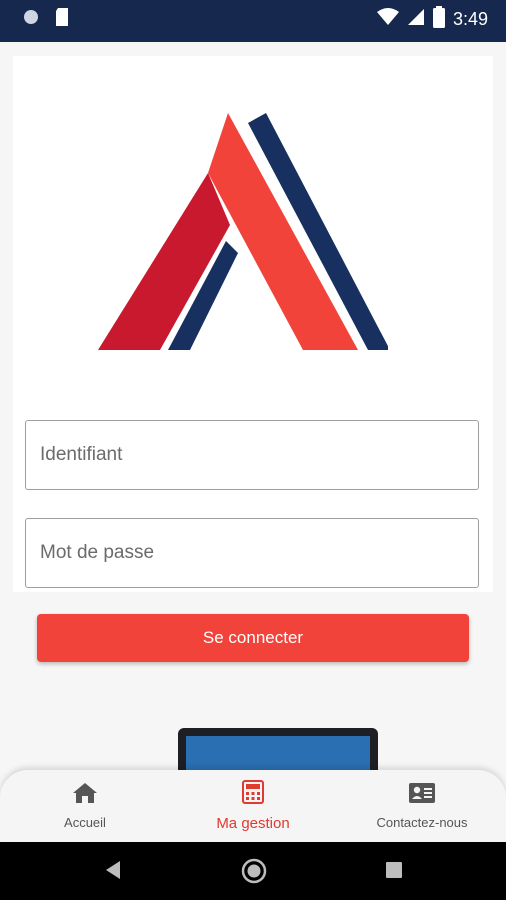 This screenshot has height=900, width=506. Describe the element at coordinates (31, 19) in the screenshot. I see `notification-dot-icon` at that location.